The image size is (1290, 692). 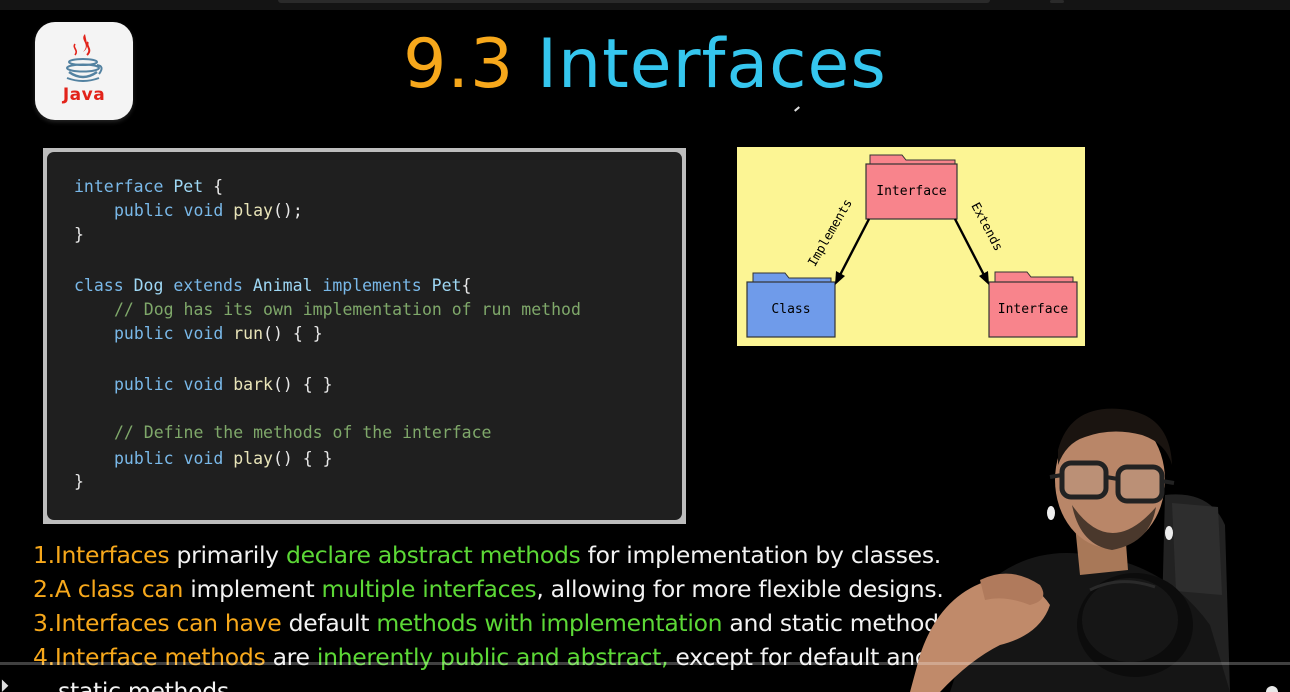 What do you see at coordinates (147, 684) in the screenshot?
I see `bullet-text: static methods.` at bounding box center [147, 684].